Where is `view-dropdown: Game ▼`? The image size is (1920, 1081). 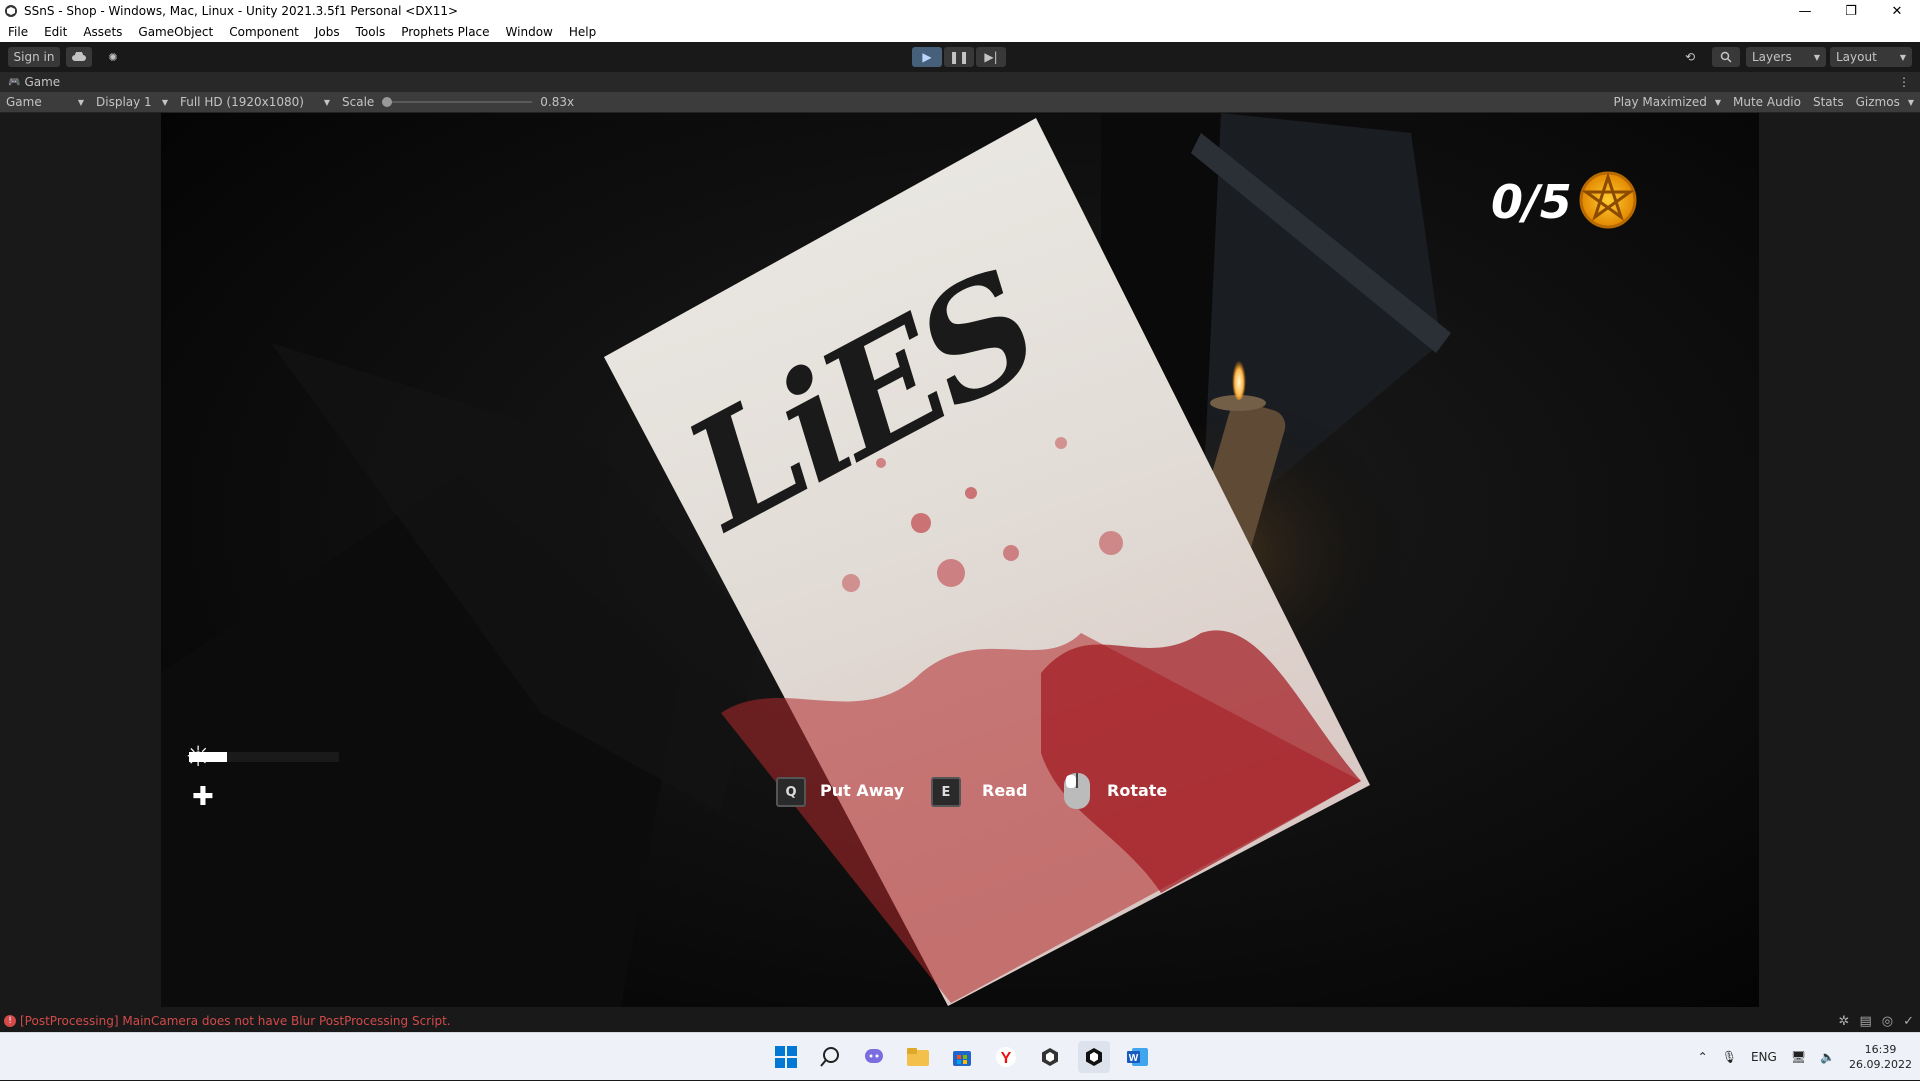
view-dropdown: Game ▼ is located at coordinates (45, 102).